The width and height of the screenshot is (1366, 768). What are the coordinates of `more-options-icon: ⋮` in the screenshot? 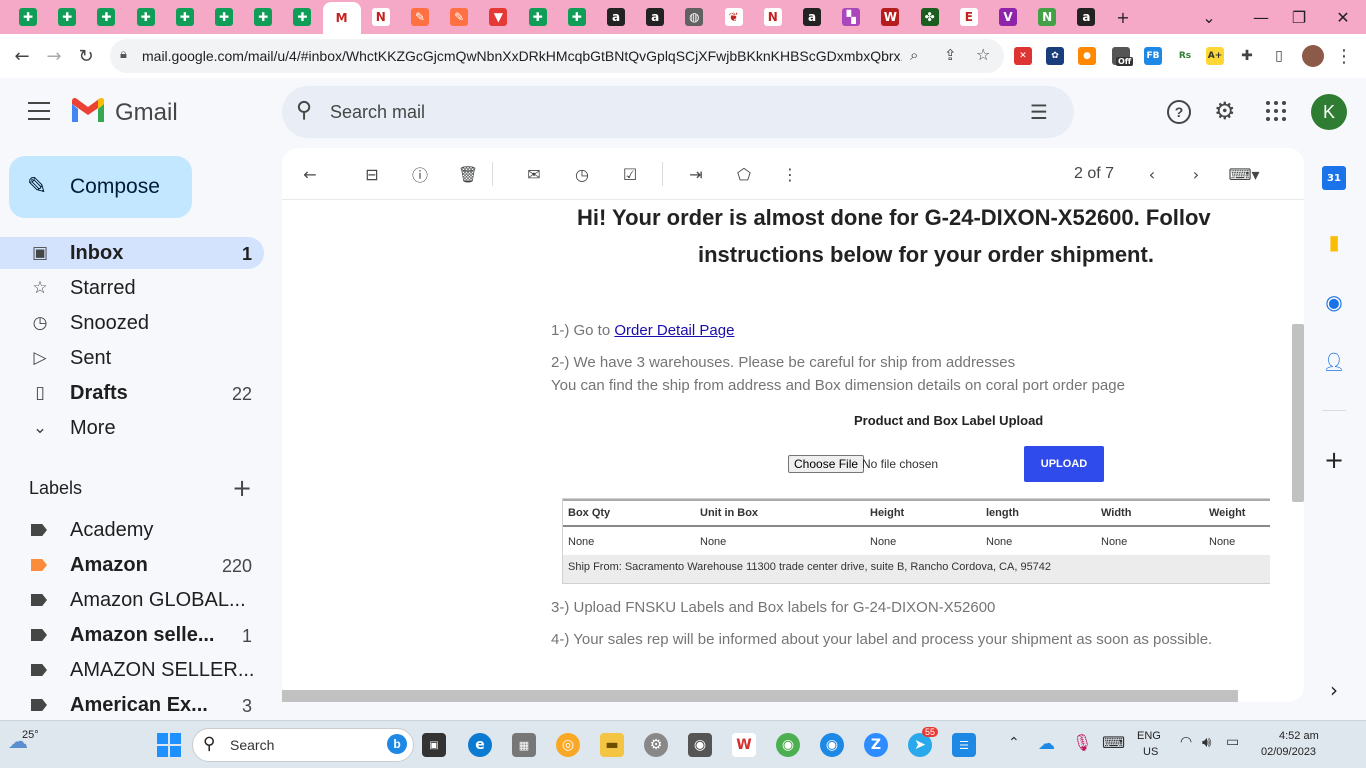 It's located at (790, 174).